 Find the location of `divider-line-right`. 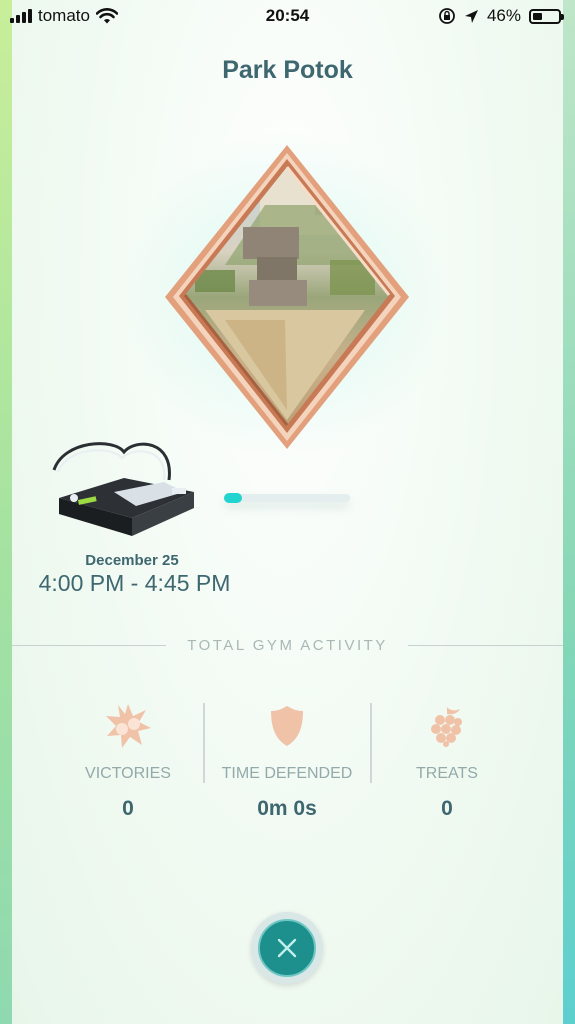

divider-line-right is located at coordinates (485, 645).